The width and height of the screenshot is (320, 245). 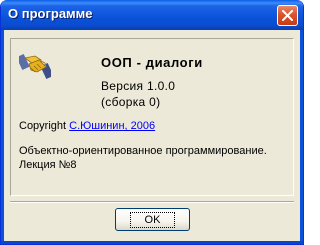 What do you see at coordinates (50, 13) in the screenshot?
I see `window-title: О программе` at bounding box center [50, 13].